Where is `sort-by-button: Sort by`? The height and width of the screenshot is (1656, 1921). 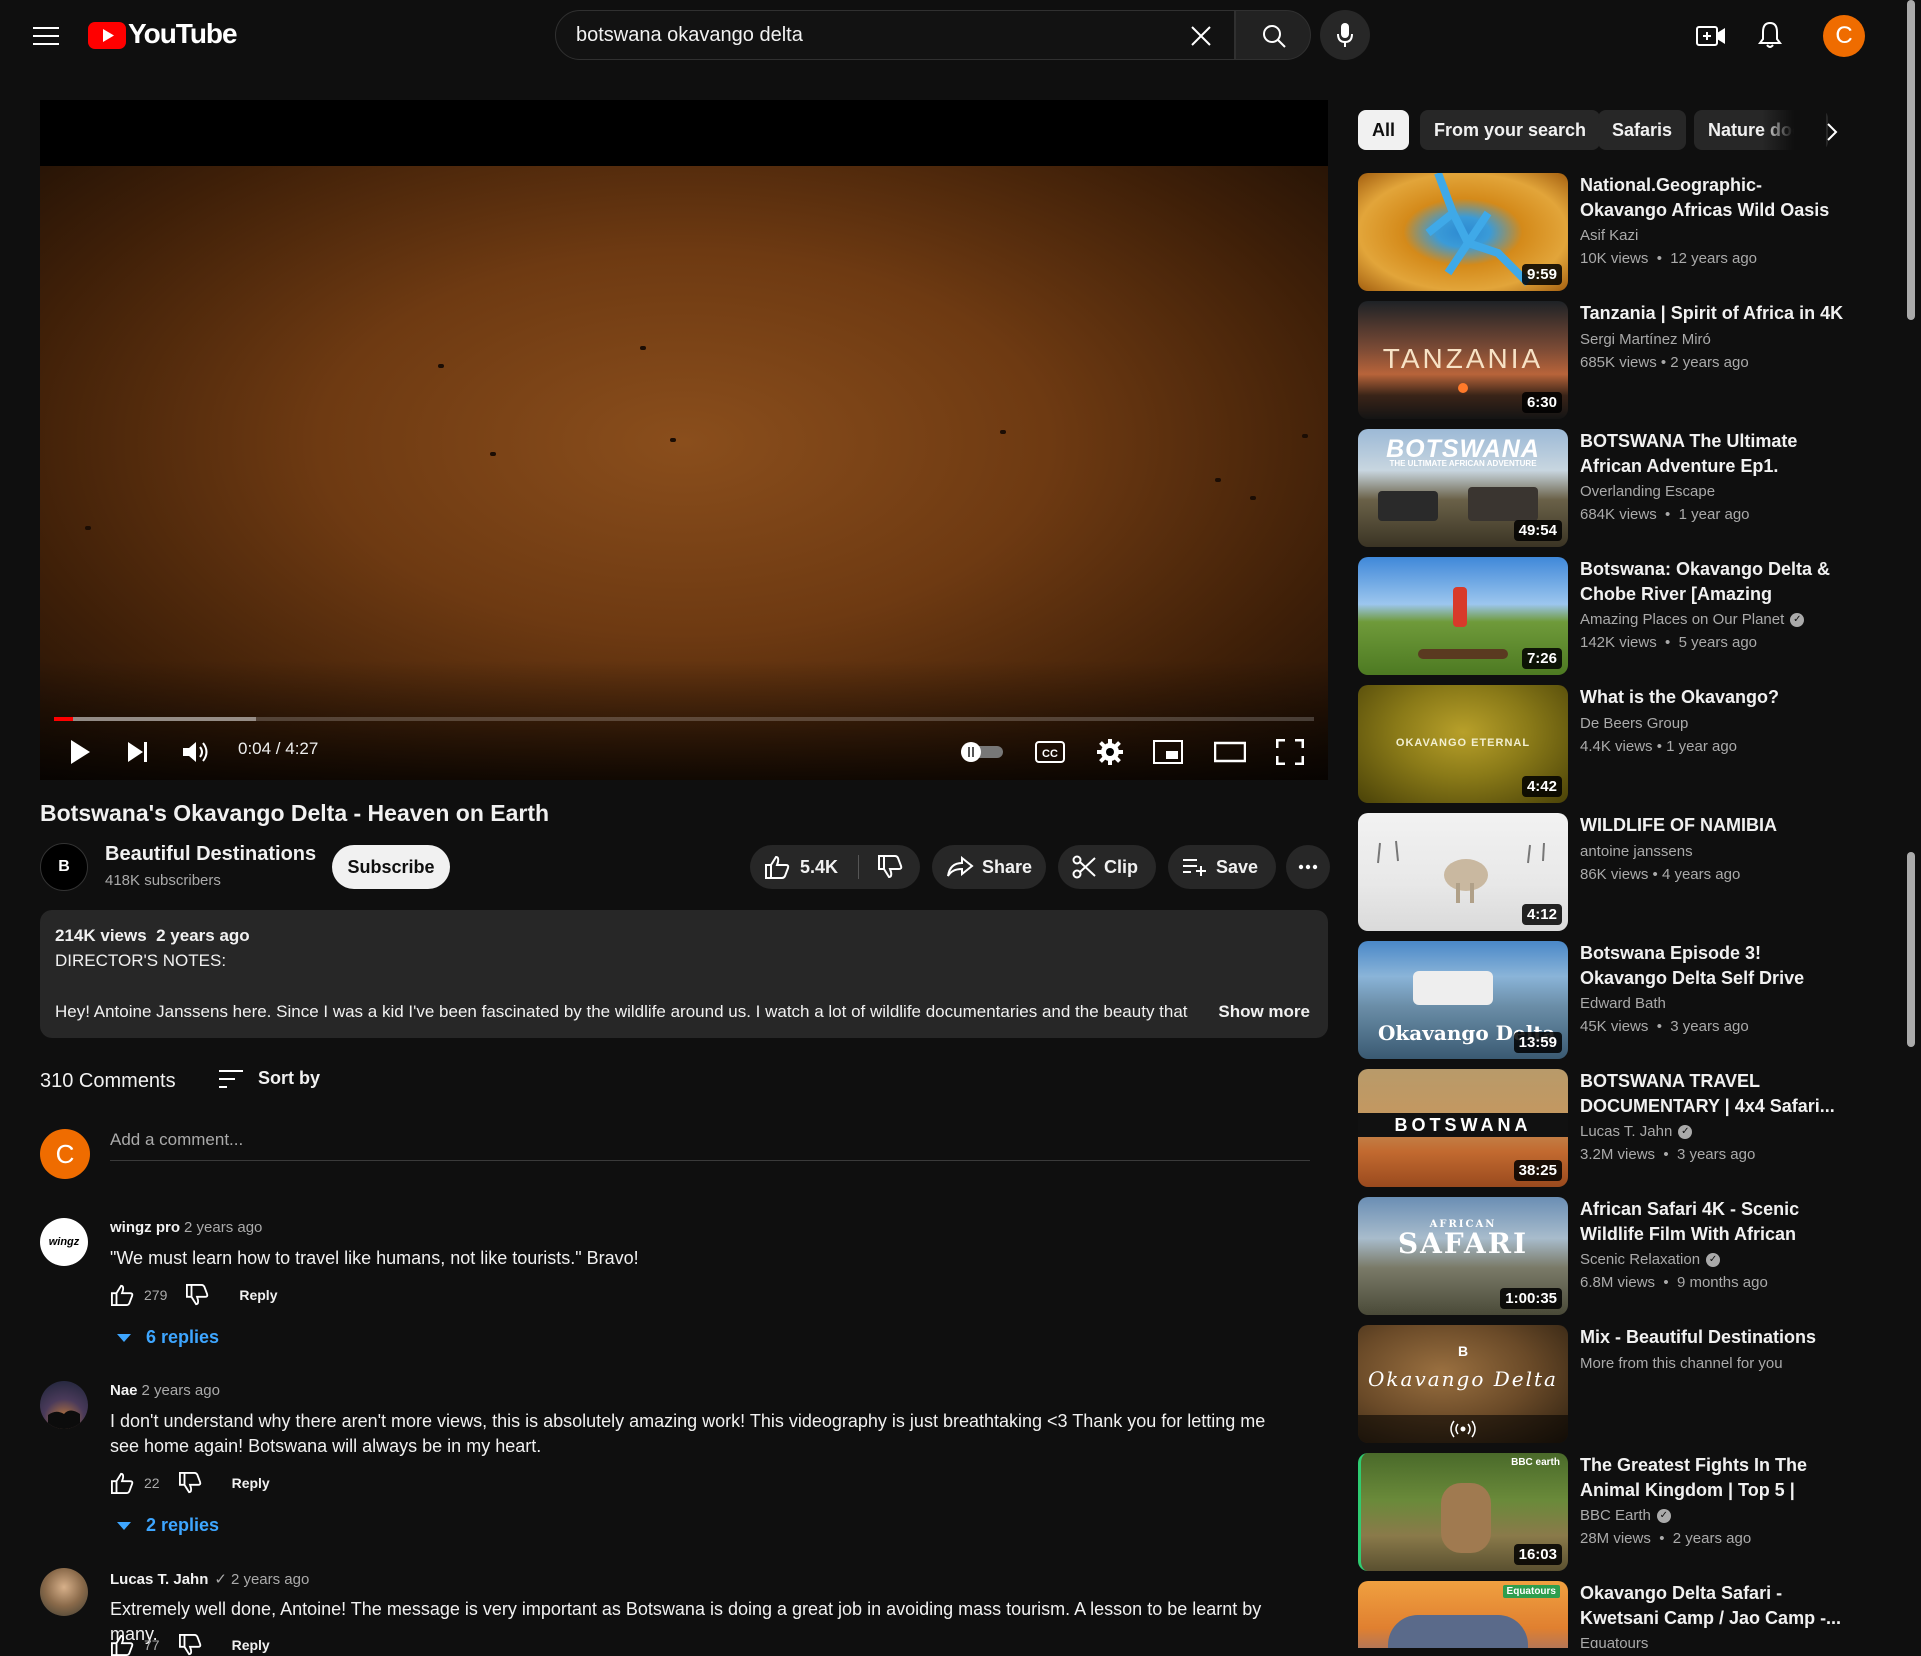 sort-by-button: Sort by is located at coordinates (269, 1078).